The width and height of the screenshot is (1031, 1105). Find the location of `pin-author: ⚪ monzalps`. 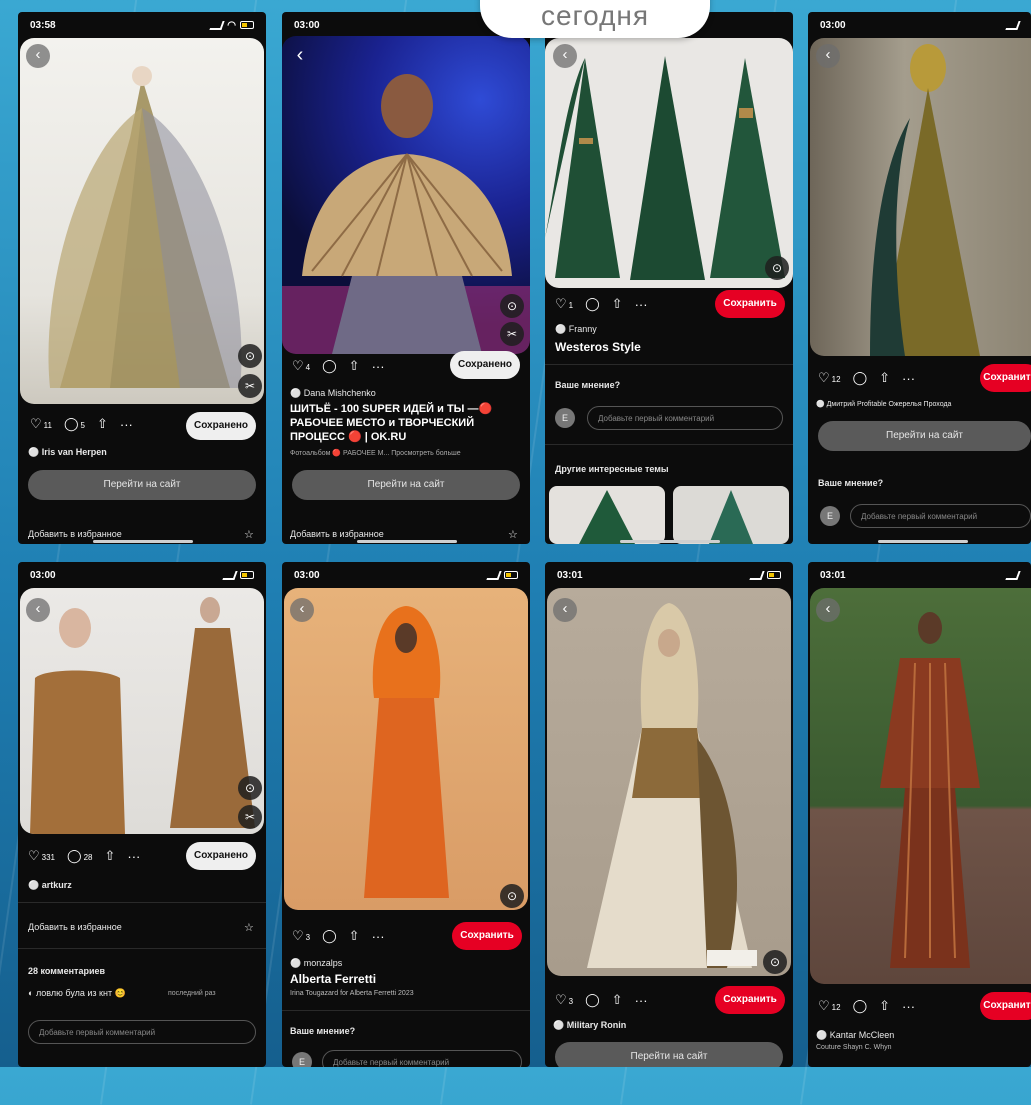

pin-author: ⚪ monzalps is located at coordinates (316, 963).